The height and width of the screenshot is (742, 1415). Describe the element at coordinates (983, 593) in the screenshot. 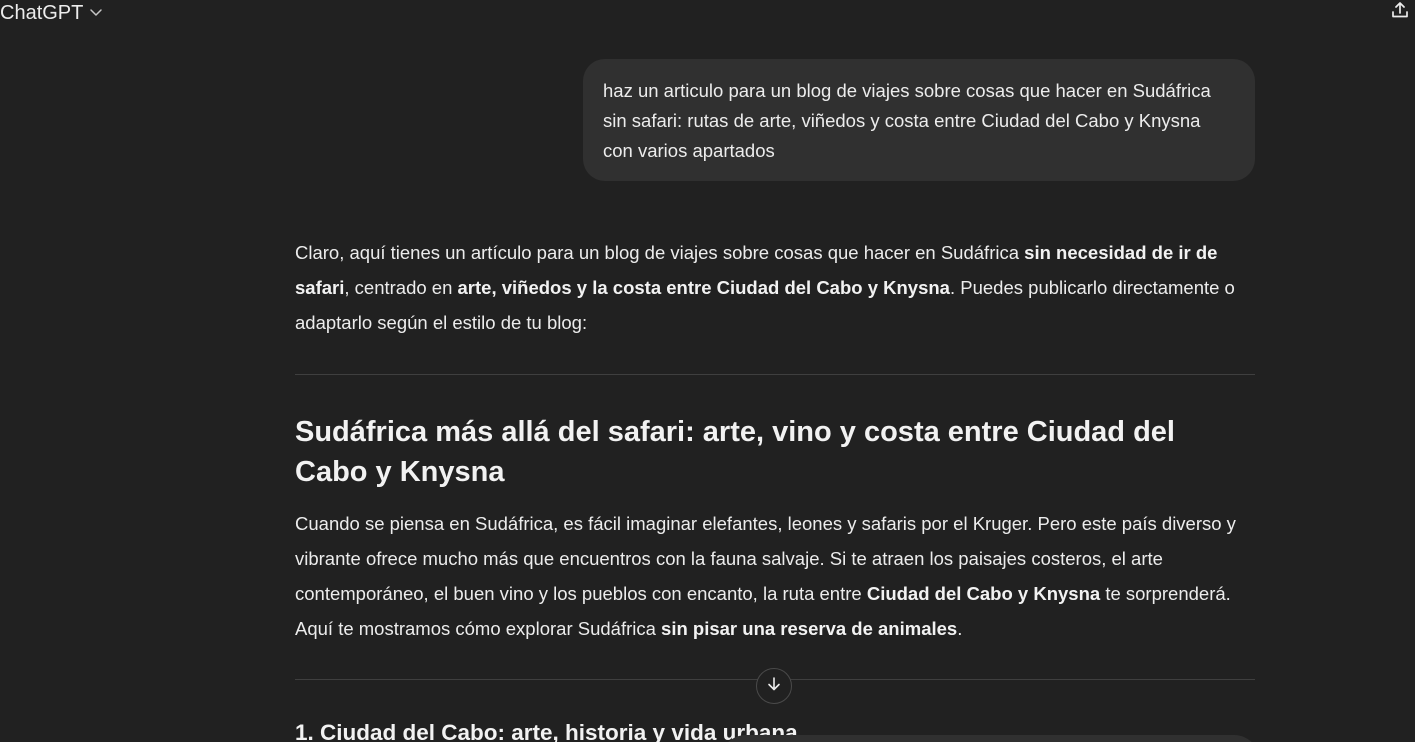

I see `bold-text: Ciudad del Cabo y Knysna` at that location.